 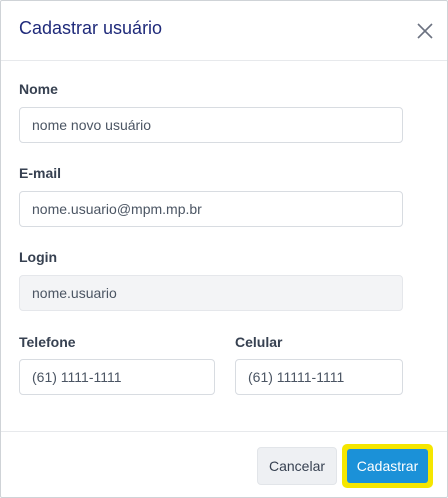 I want to click on close-icon-glyph, so click(x=425, y=31).